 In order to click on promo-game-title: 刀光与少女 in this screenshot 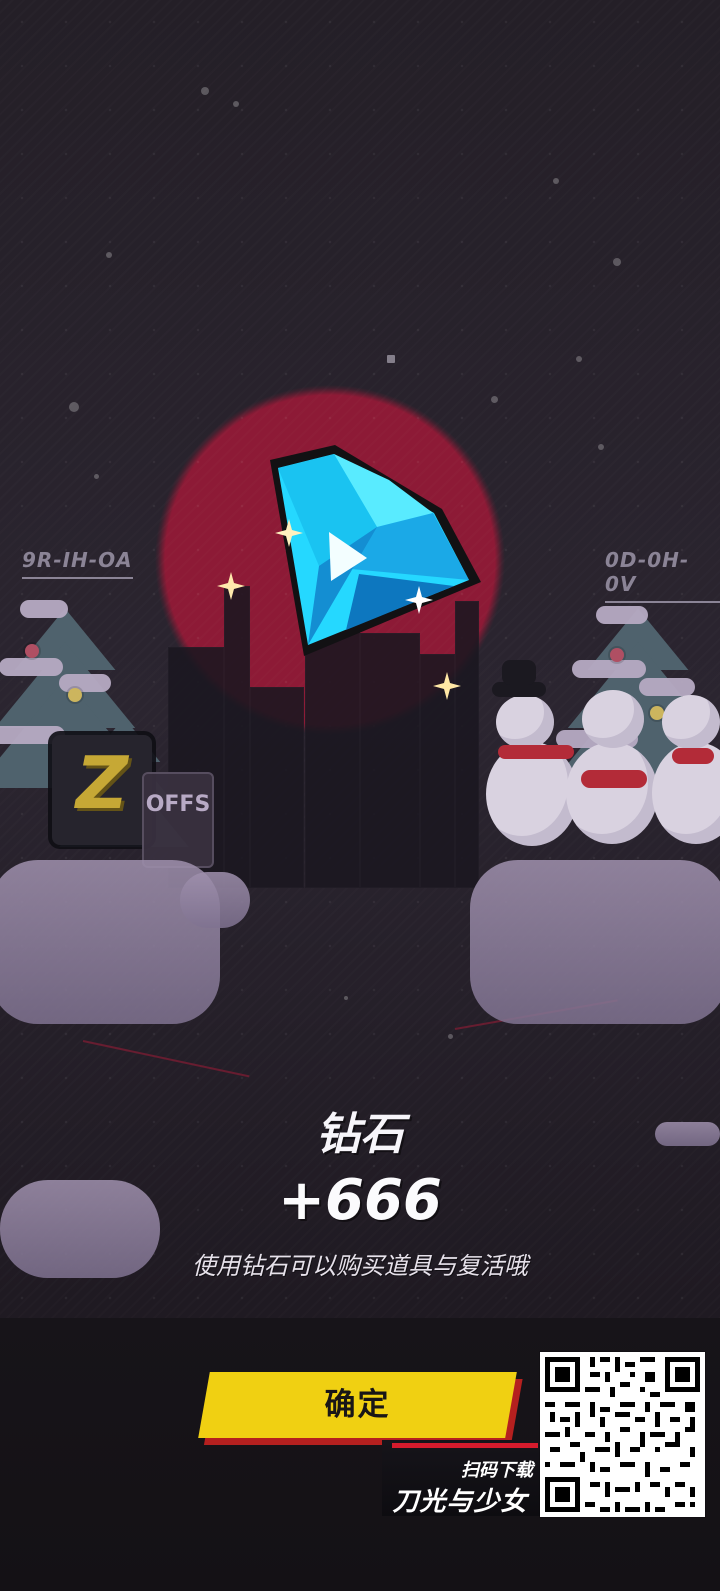, I will do `click(460, 1502)`.